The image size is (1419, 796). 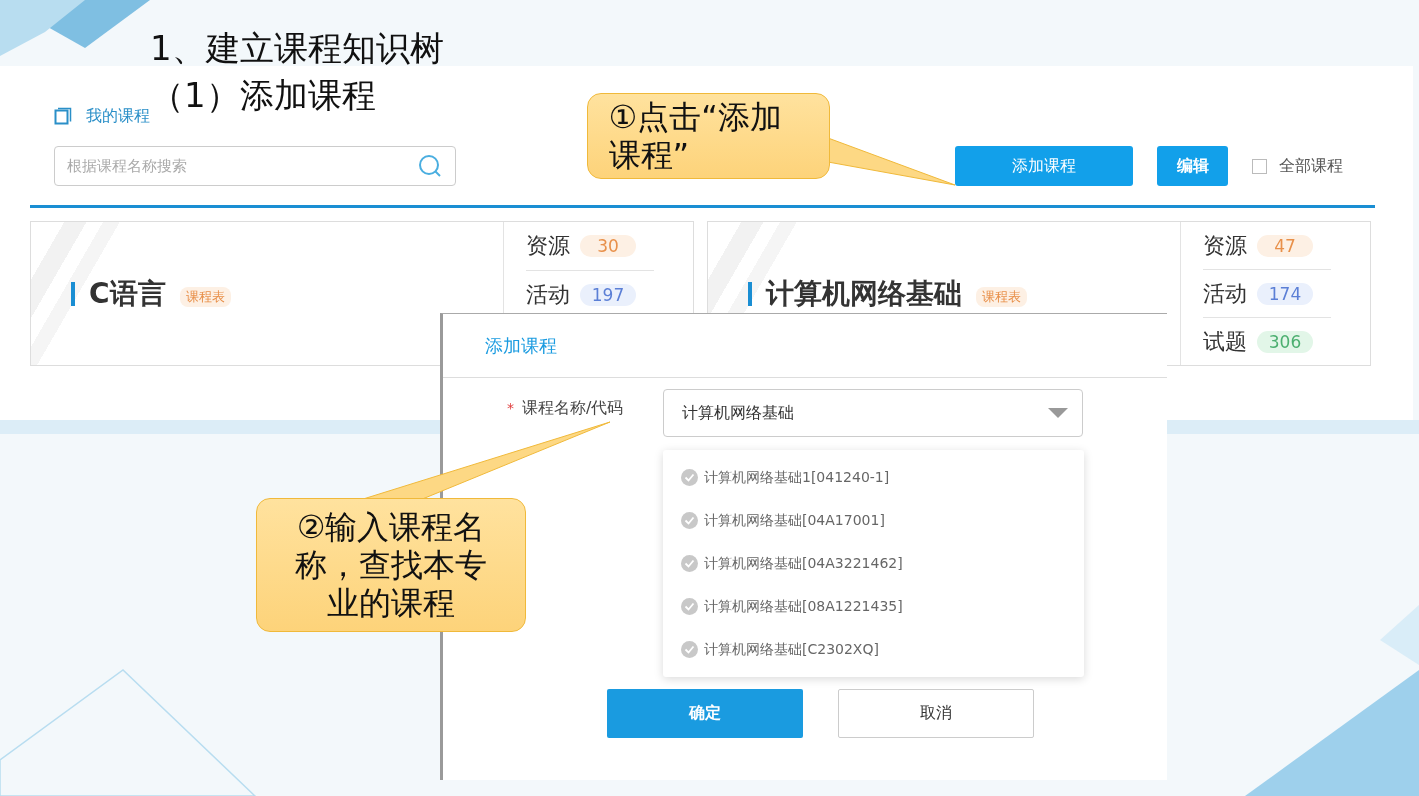 What do you see at coordinates (936, 713) in the screenshot?
I see `cancel-button: 取消` at bounding box center [936, 713].